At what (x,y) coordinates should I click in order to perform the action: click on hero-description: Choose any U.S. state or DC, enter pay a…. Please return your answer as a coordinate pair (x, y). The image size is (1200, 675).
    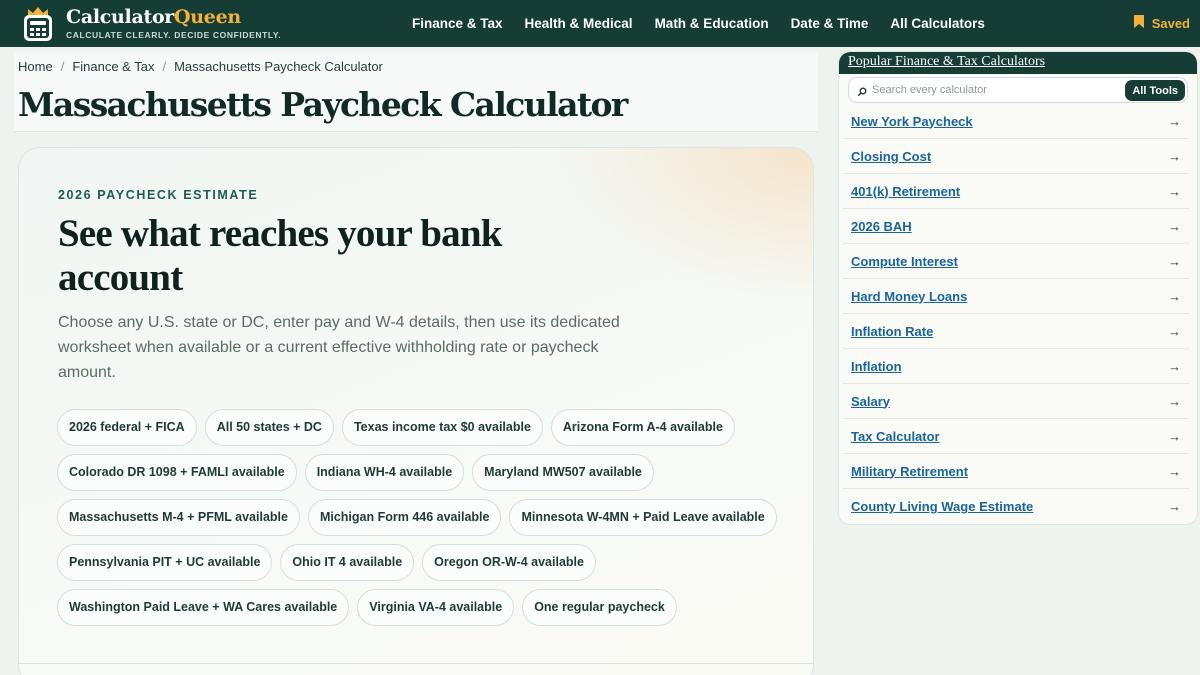
    Looking at the image, I should click on (339, 347).